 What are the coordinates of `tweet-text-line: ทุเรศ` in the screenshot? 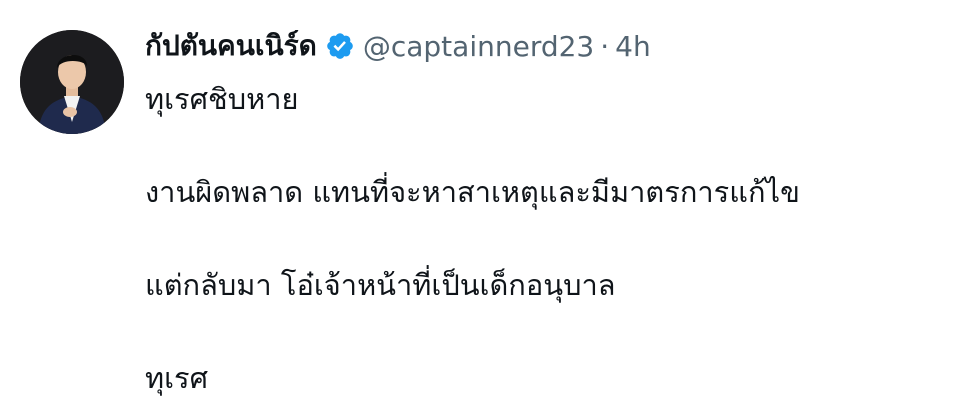 It's located at (177, 378).